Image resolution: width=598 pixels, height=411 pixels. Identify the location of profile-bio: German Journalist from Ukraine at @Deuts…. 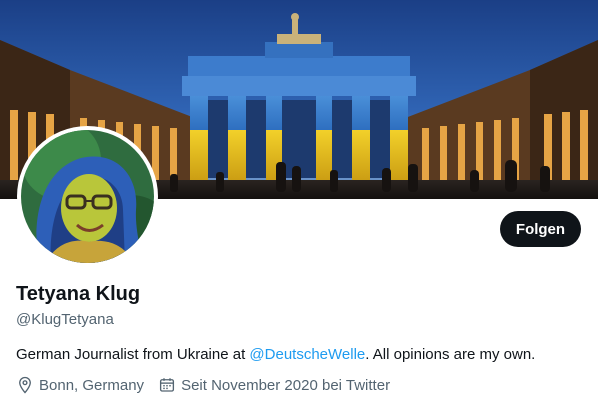
(275, 354).